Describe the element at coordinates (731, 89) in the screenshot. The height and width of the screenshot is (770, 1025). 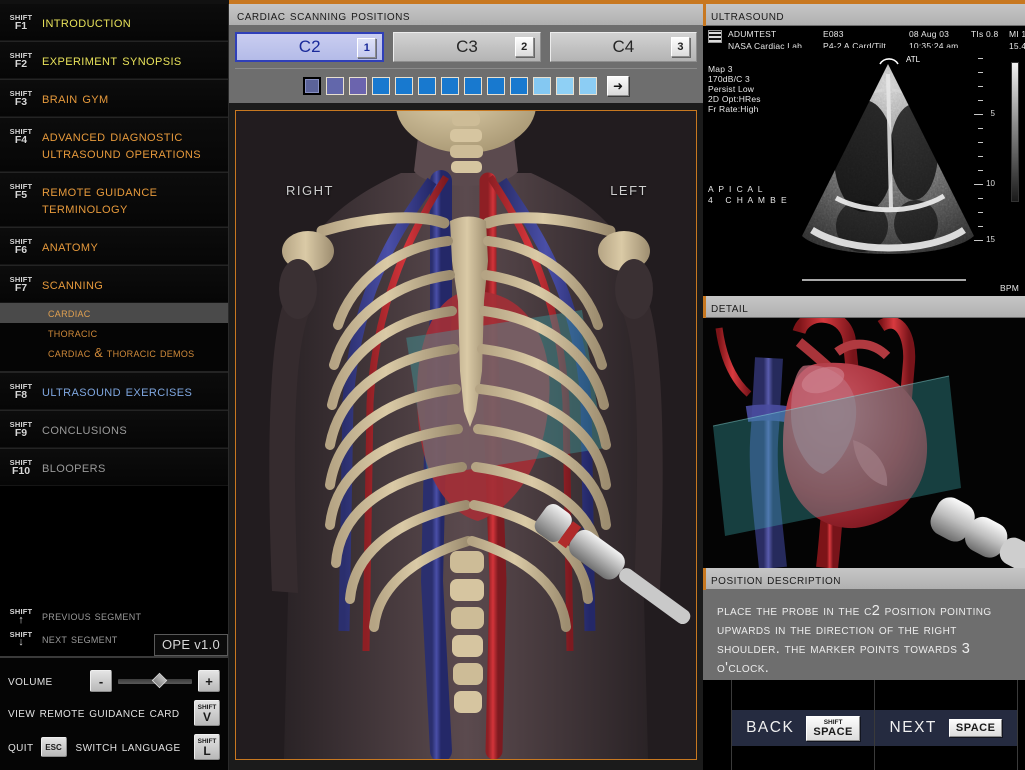
I see `ultrasound-setting-persist: Persist Low` at that location.